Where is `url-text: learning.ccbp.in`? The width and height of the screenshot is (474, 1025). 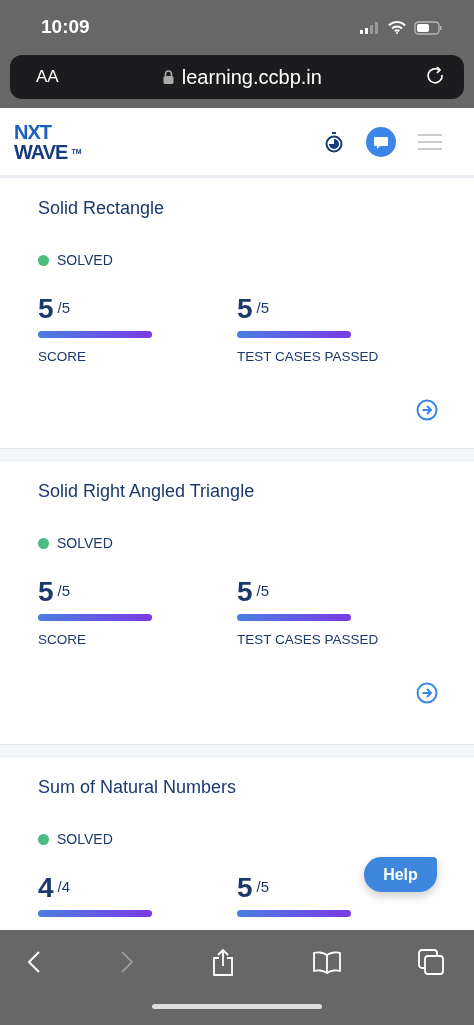 url-text: learning.ccbp.in is located at coordinates (251, 77).